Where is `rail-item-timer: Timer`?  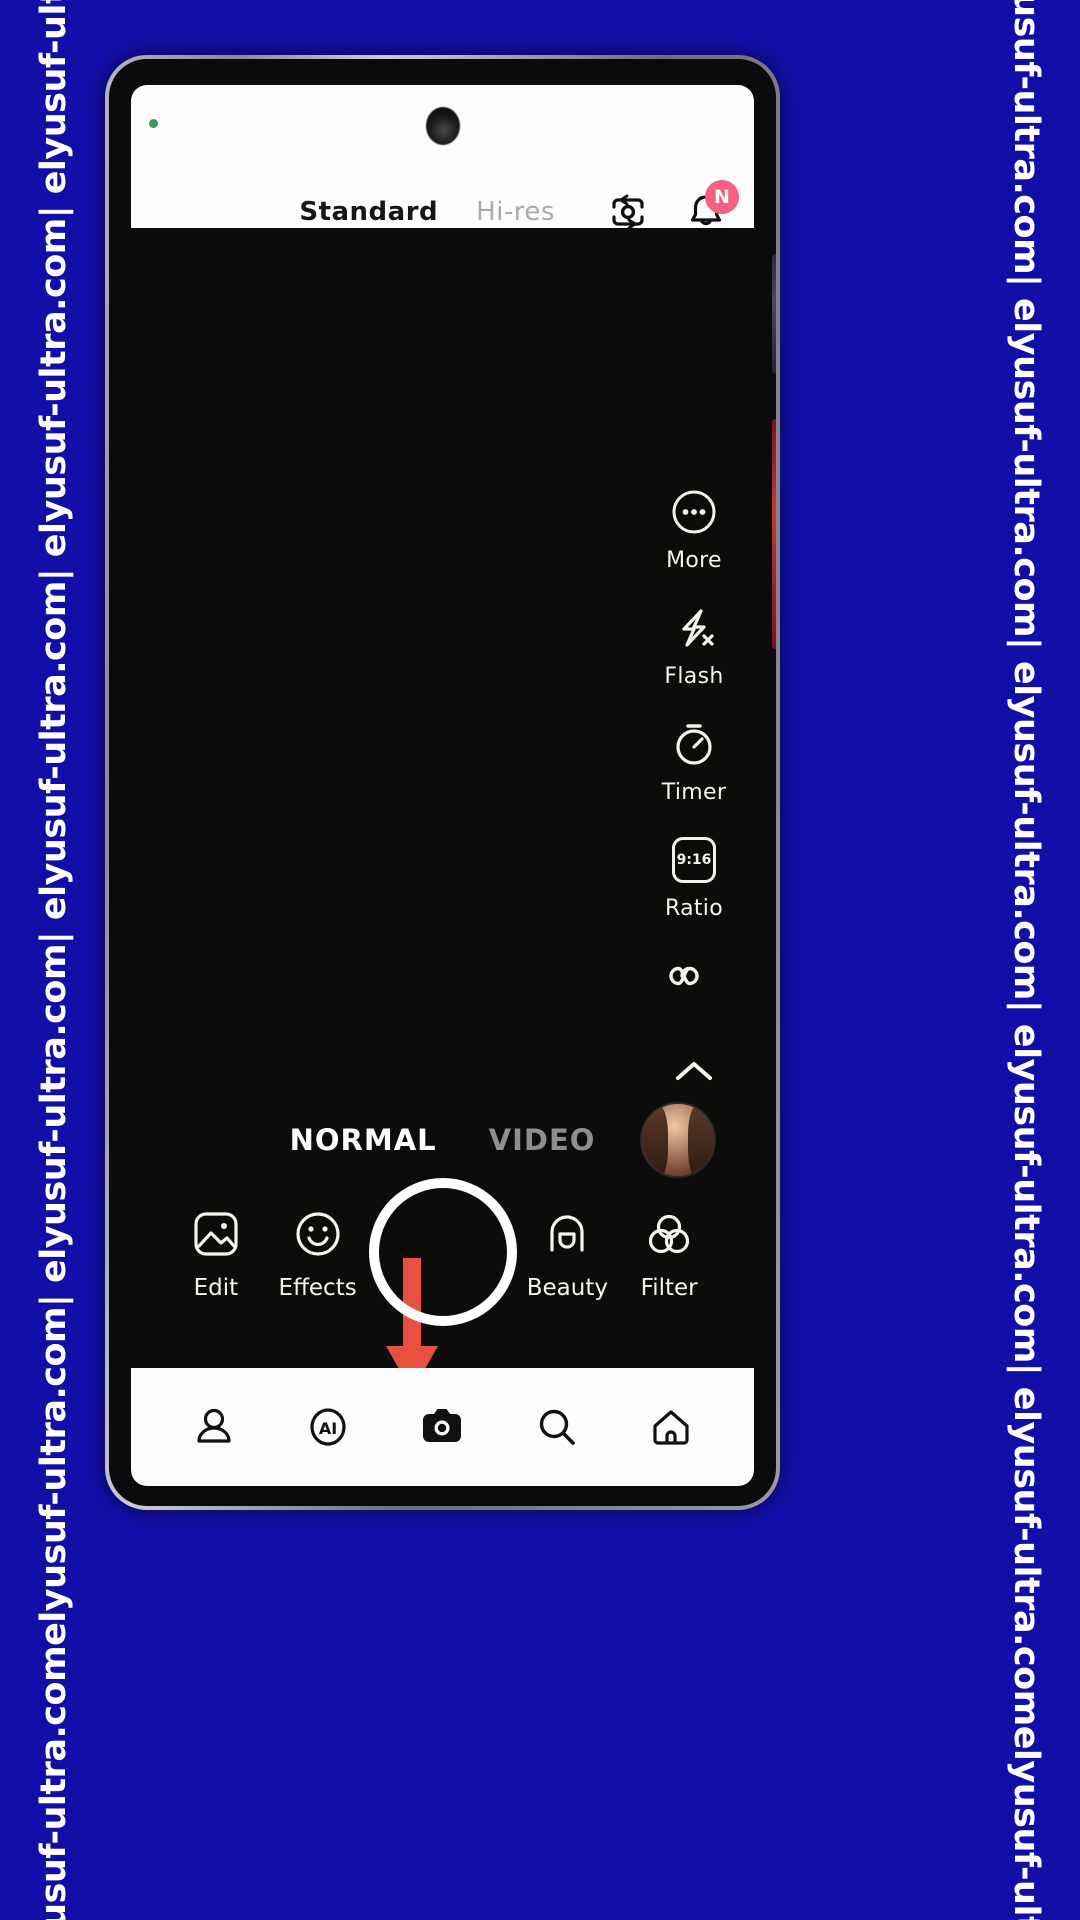
rail-item-timer: Timer is located at coordinates (694, 760).